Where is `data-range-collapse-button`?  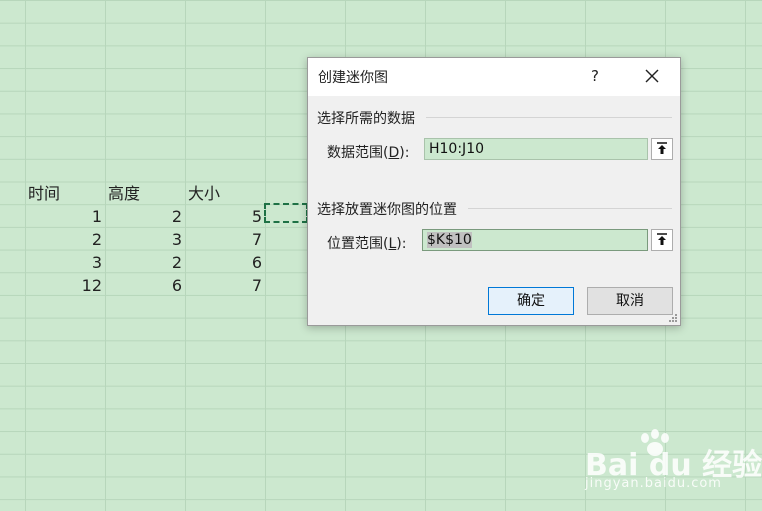
data-range-collapse-button is located at coordinates (662, 149).